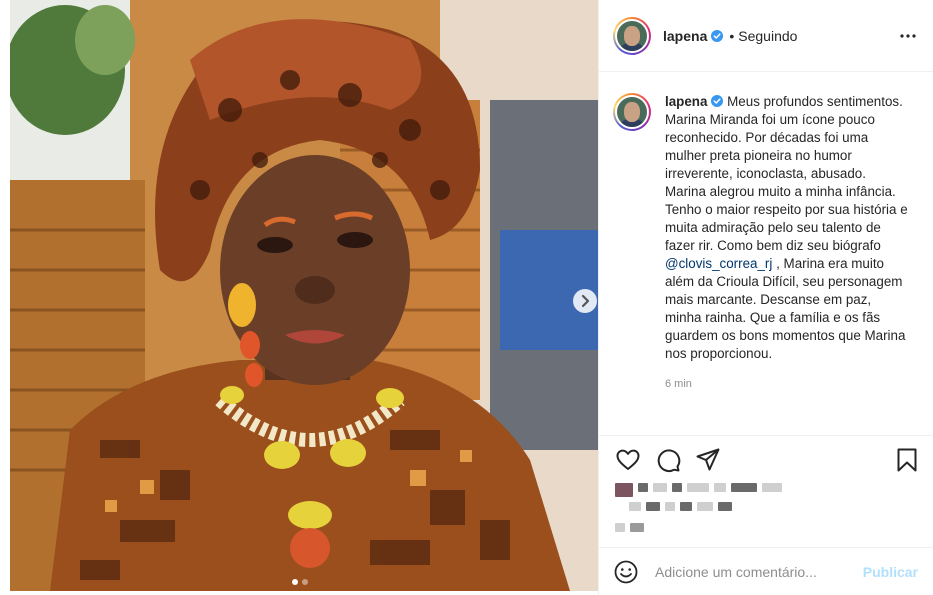 The width and height of the screenshot is (933, 595). Describe the element at coordinates (907, 460) in the screenshot. I see `bookmark-icon` at that location.